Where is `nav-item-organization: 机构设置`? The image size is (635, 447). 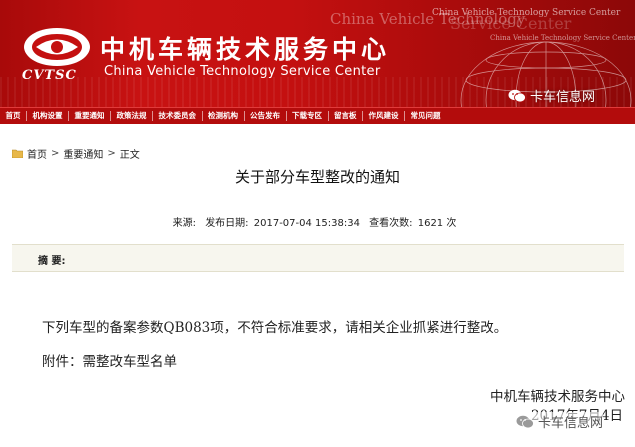 nav-item-organization: 机构设置 is located at coordinates (48, 116).